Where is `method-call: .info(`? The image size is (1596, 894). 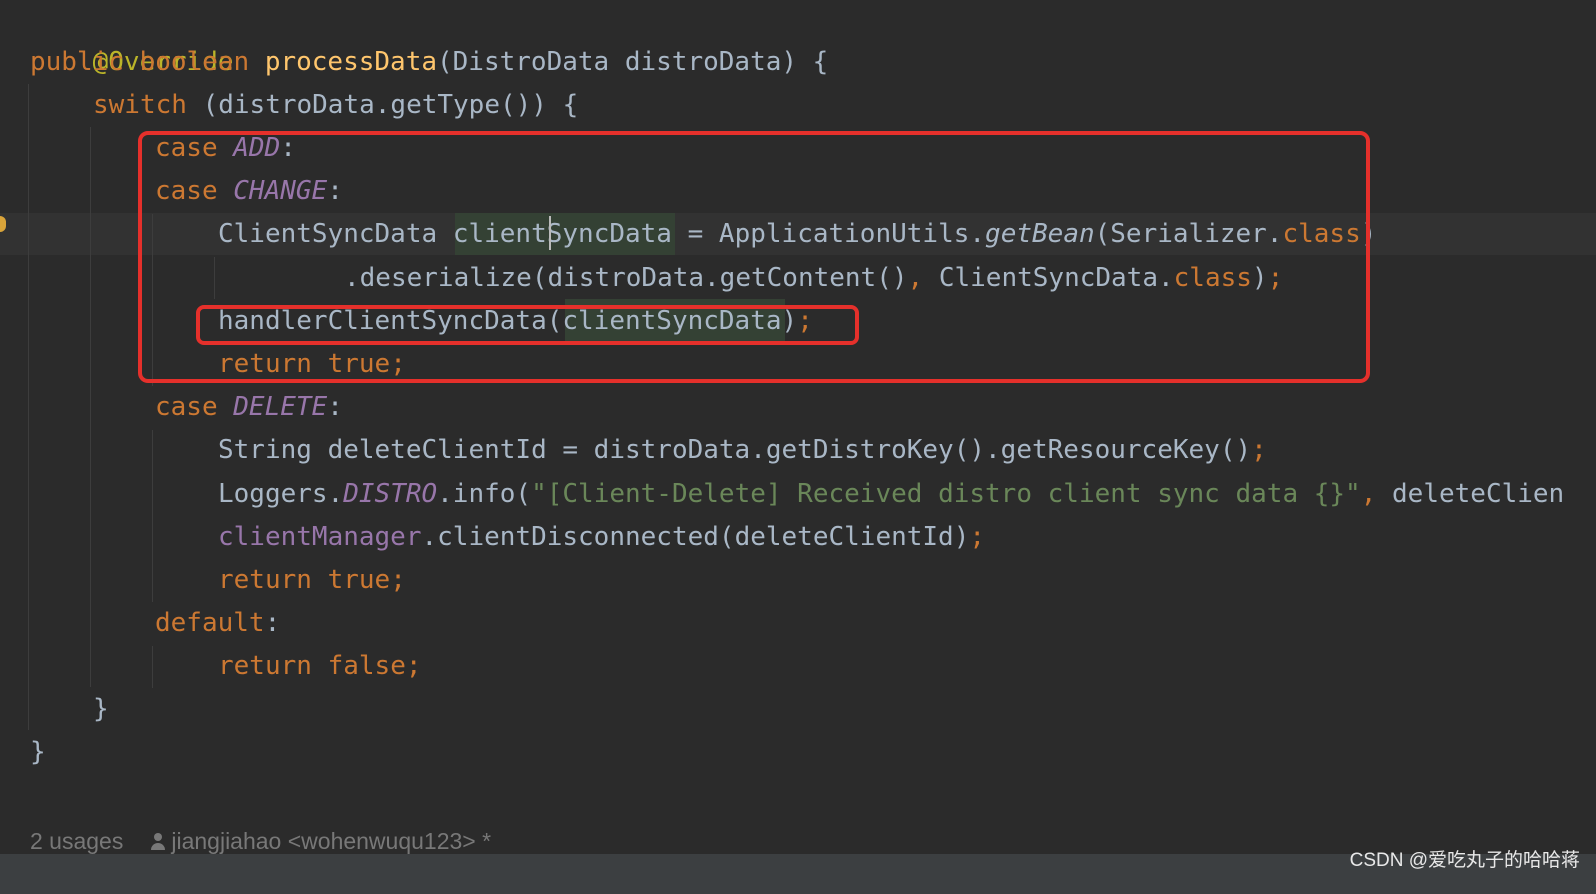
method-call: .info( is located at coordinates (484, 494).